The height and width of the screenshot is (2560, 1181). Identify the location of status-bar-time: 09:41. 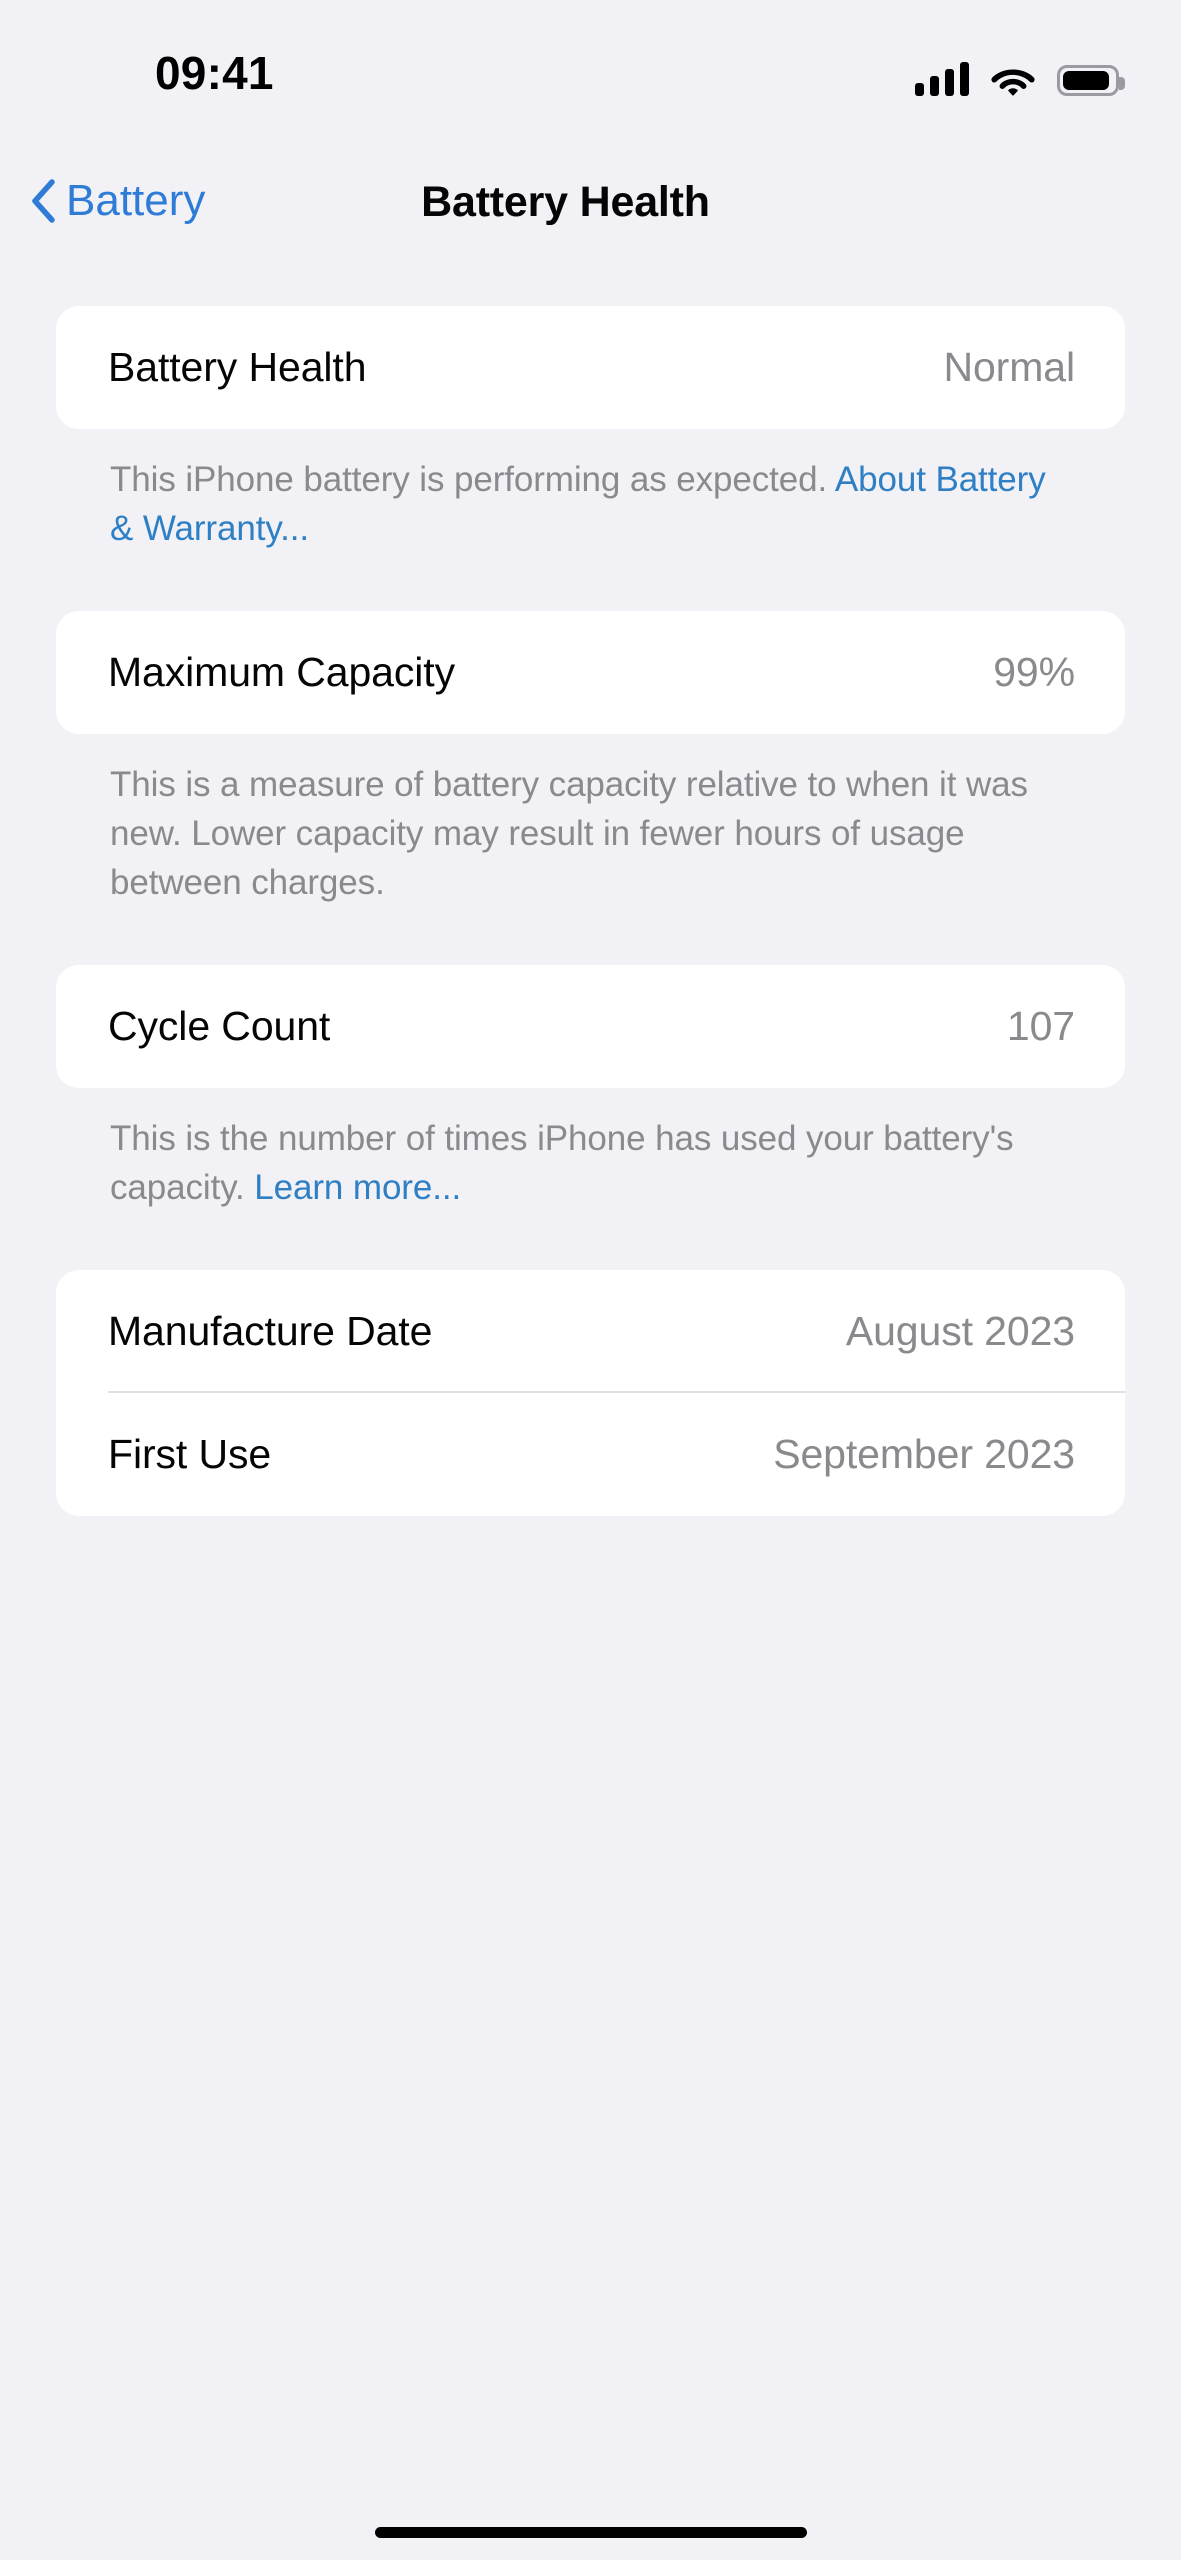
(214, 73).